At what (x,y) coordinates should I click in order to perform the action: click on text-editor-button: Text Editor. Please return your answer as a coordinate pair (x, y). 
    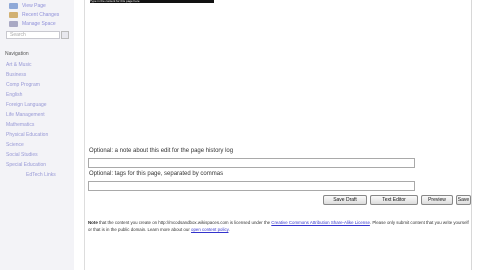
    Looking at the image, I should click on (394, 200).